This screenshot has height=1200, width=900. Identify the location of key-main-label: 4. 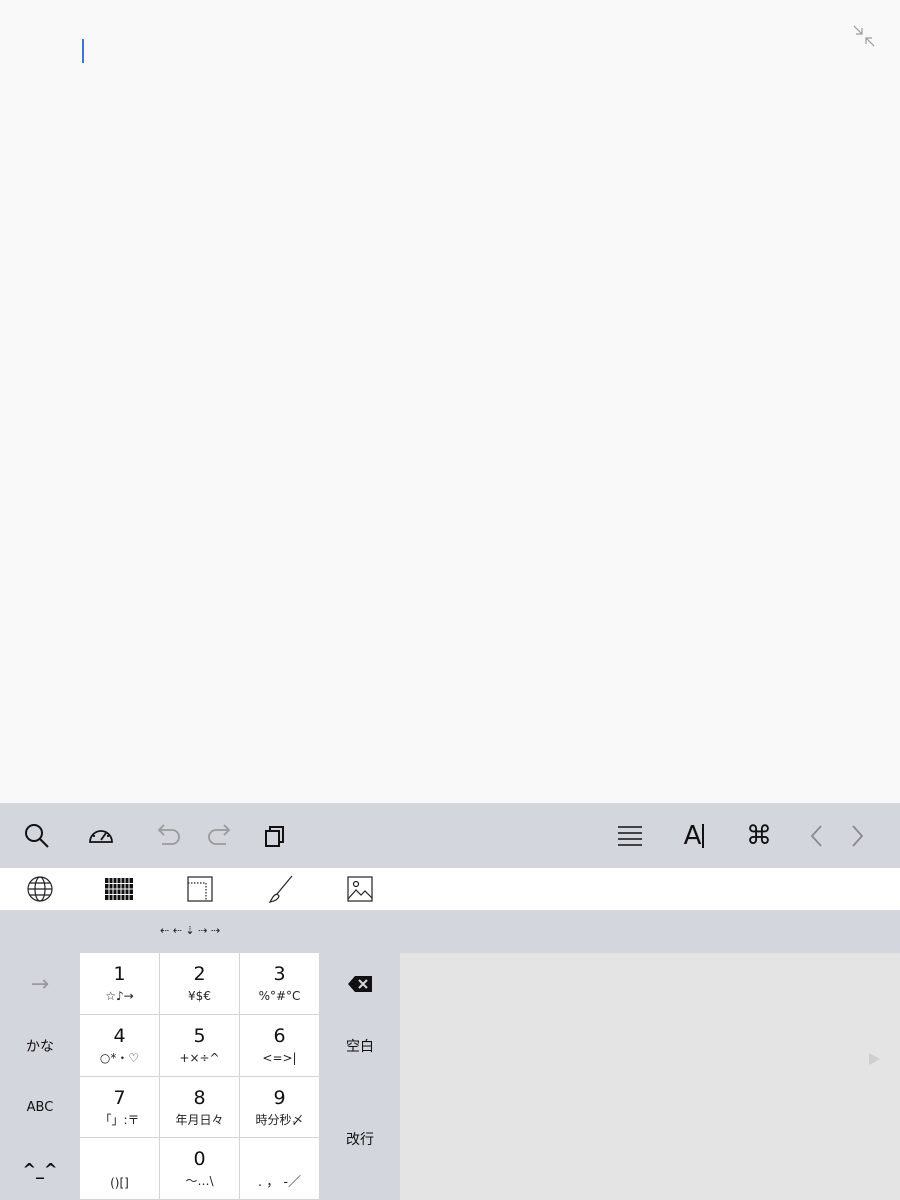
(119, 1036).